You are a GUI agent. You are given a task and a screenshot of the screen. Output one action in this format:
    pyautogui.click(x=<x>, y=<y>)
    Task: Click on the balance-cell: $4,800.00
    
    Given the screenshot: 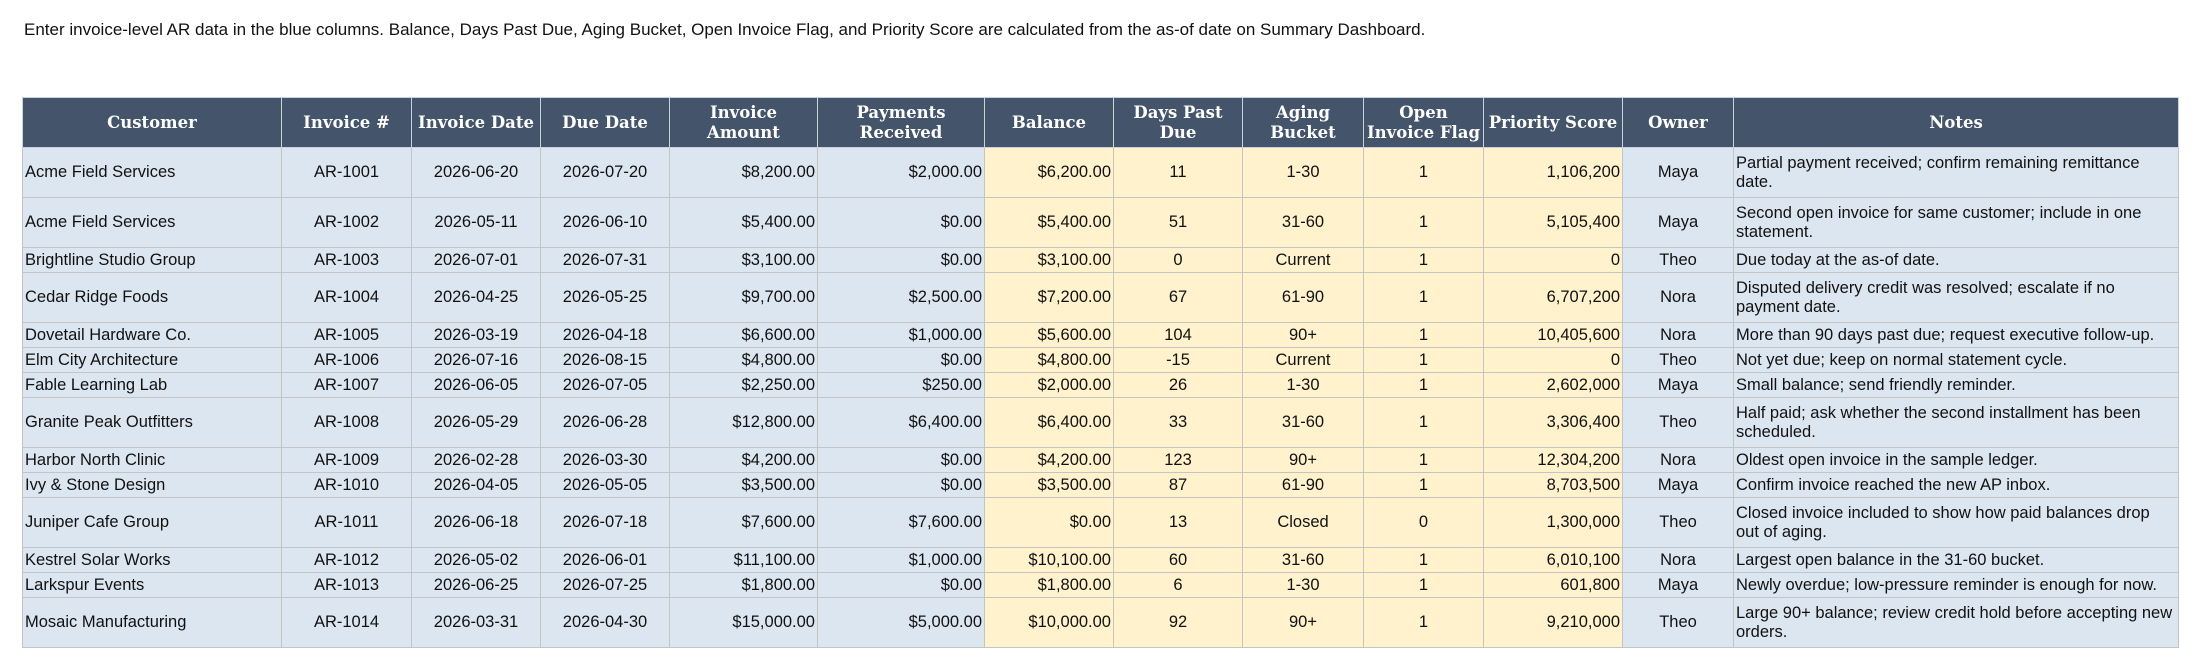 What is the action you would take?
    pyautogui.click(x=1049, y=360)
    